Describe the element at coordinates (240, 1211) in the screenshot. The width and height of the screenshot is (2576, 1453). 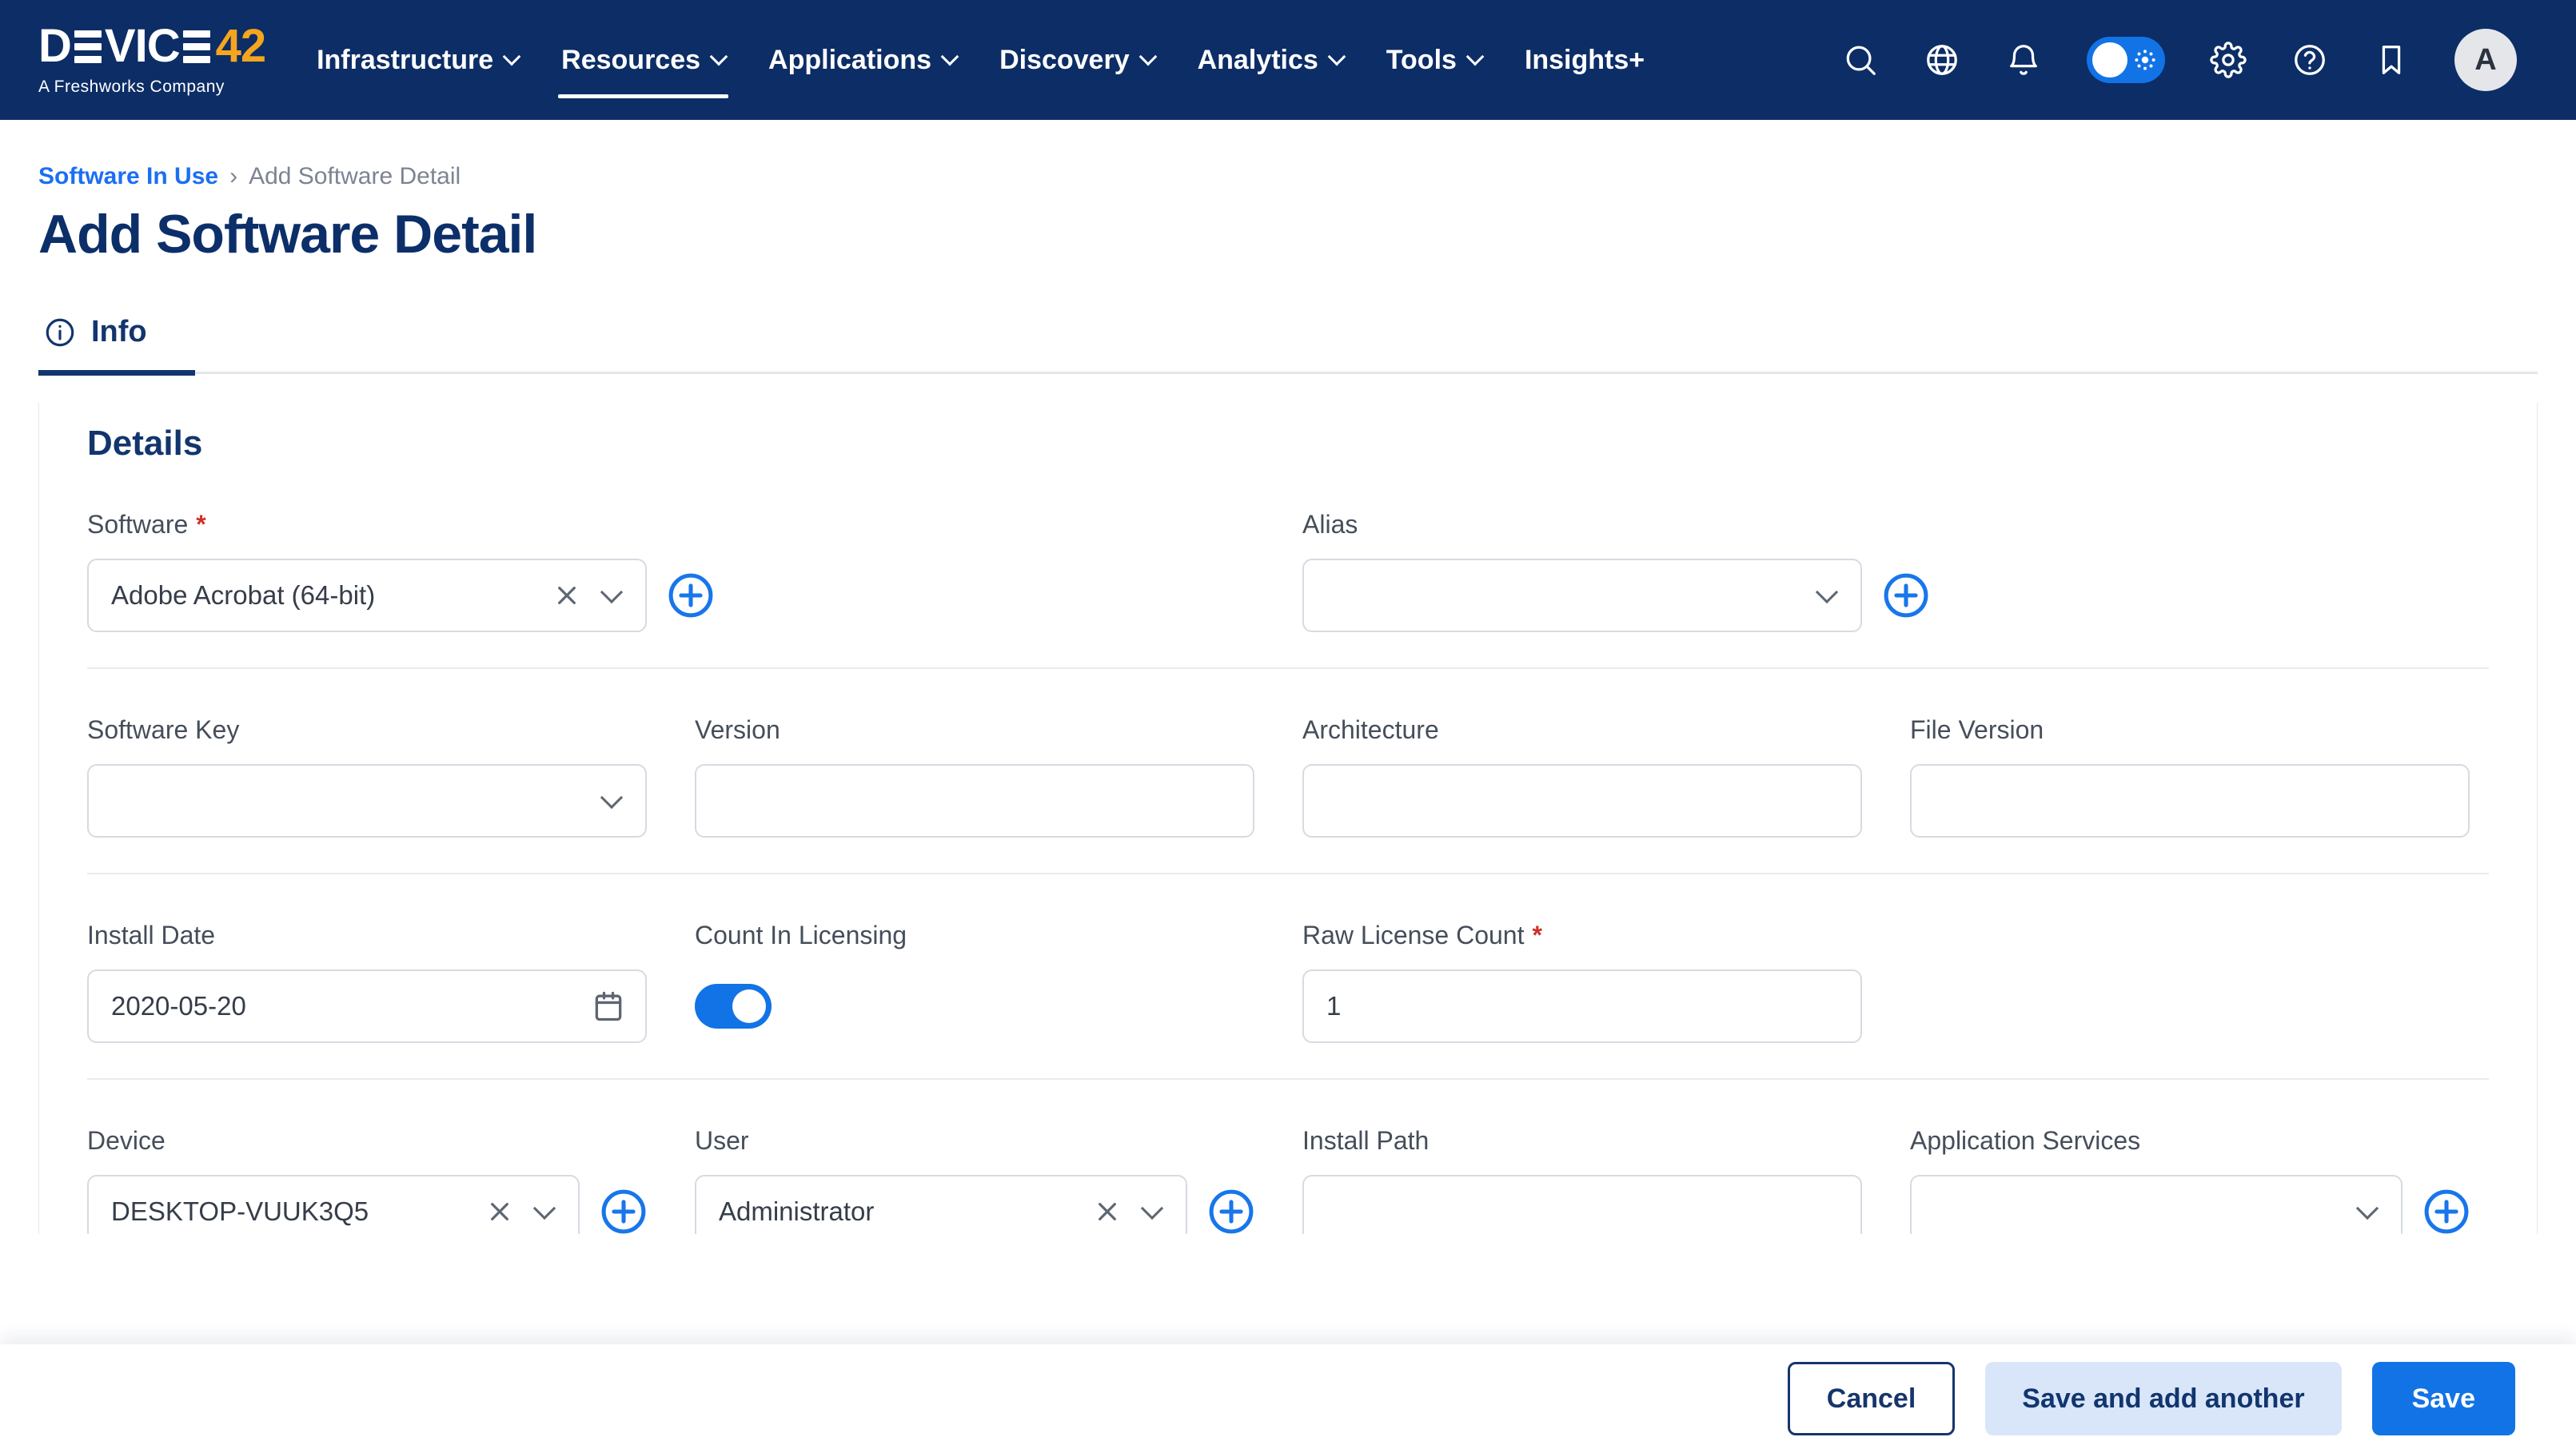
I see `device-value: DESKTOP-VUUK3Q5` at that location.